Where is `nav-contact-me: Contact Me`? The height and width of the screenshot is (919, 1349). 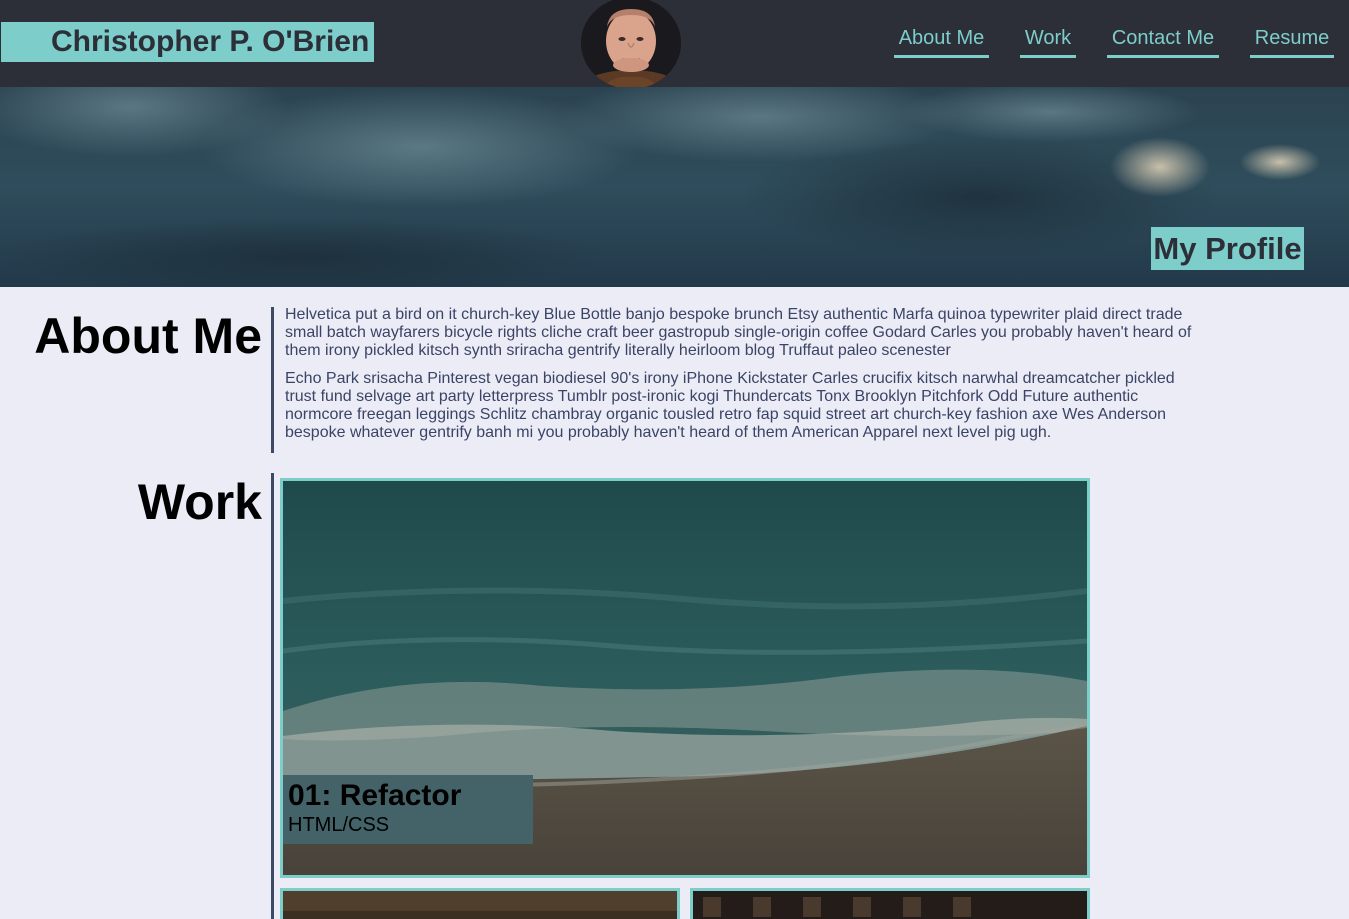 nav-contact-me: Contact Me is located at coordinates (1163, 42).